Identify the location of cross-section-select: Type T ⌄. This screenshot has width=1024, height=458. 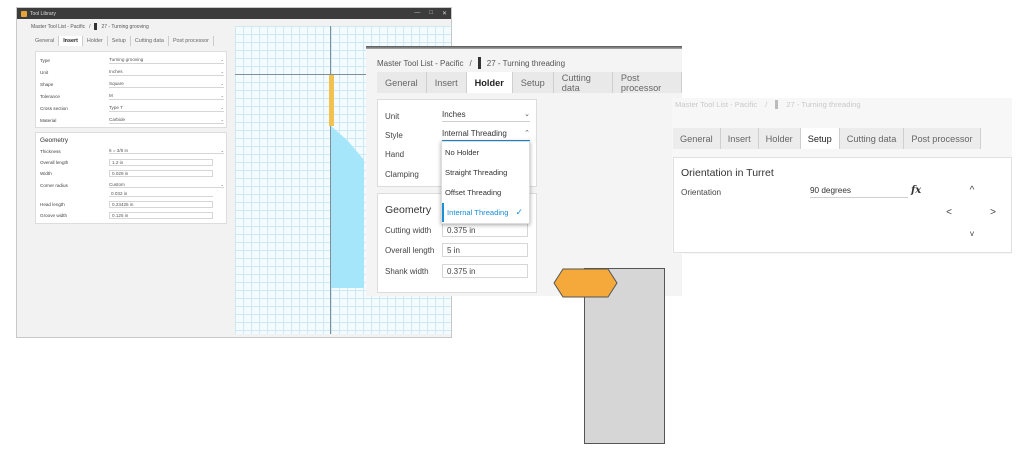
(166, 108).